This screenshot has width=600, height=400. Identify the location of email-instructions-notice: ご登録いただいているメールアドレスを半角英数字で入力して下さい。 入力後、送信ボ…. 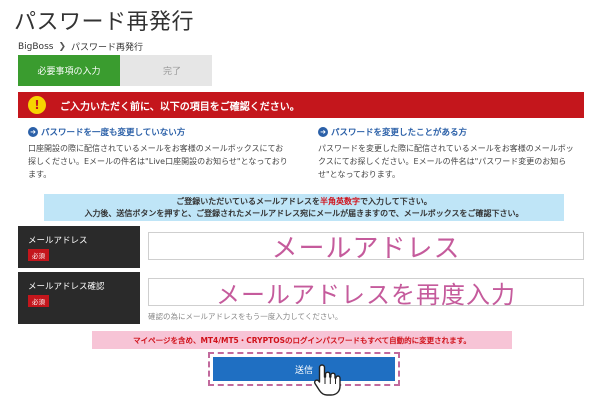
(304, 207).